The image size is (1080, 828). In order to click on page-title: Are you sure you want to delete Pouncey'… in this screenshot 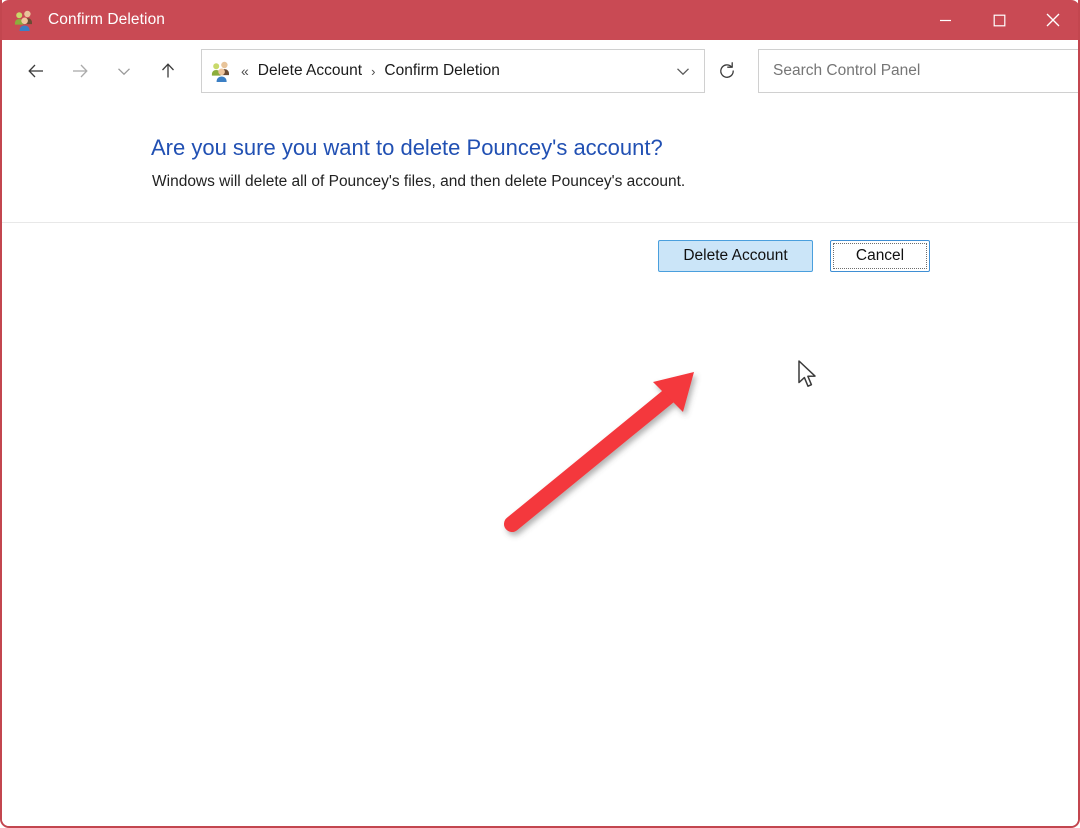, I will do `click(407, 147)`.